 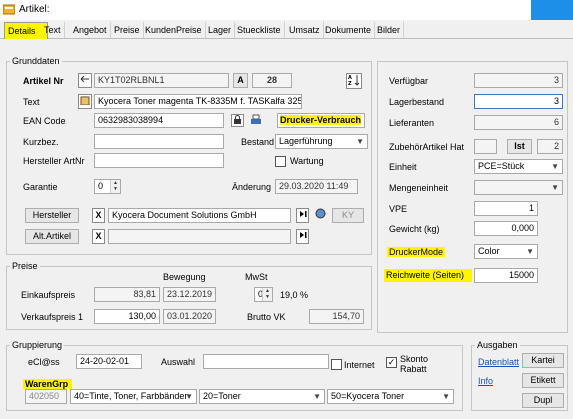 What do you see at coordinates (519, 146) in the screenshot?
I see `ist-button: Ist` at bounding box center [519, 146].